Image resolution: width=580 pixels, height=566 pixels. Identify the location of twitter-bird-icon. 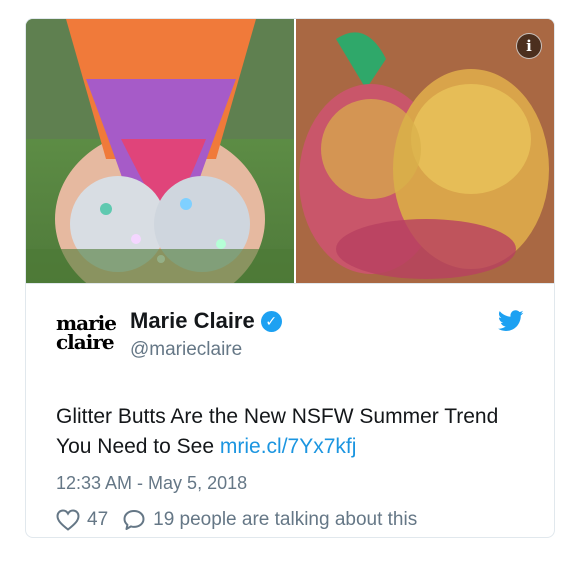
(510, 323).